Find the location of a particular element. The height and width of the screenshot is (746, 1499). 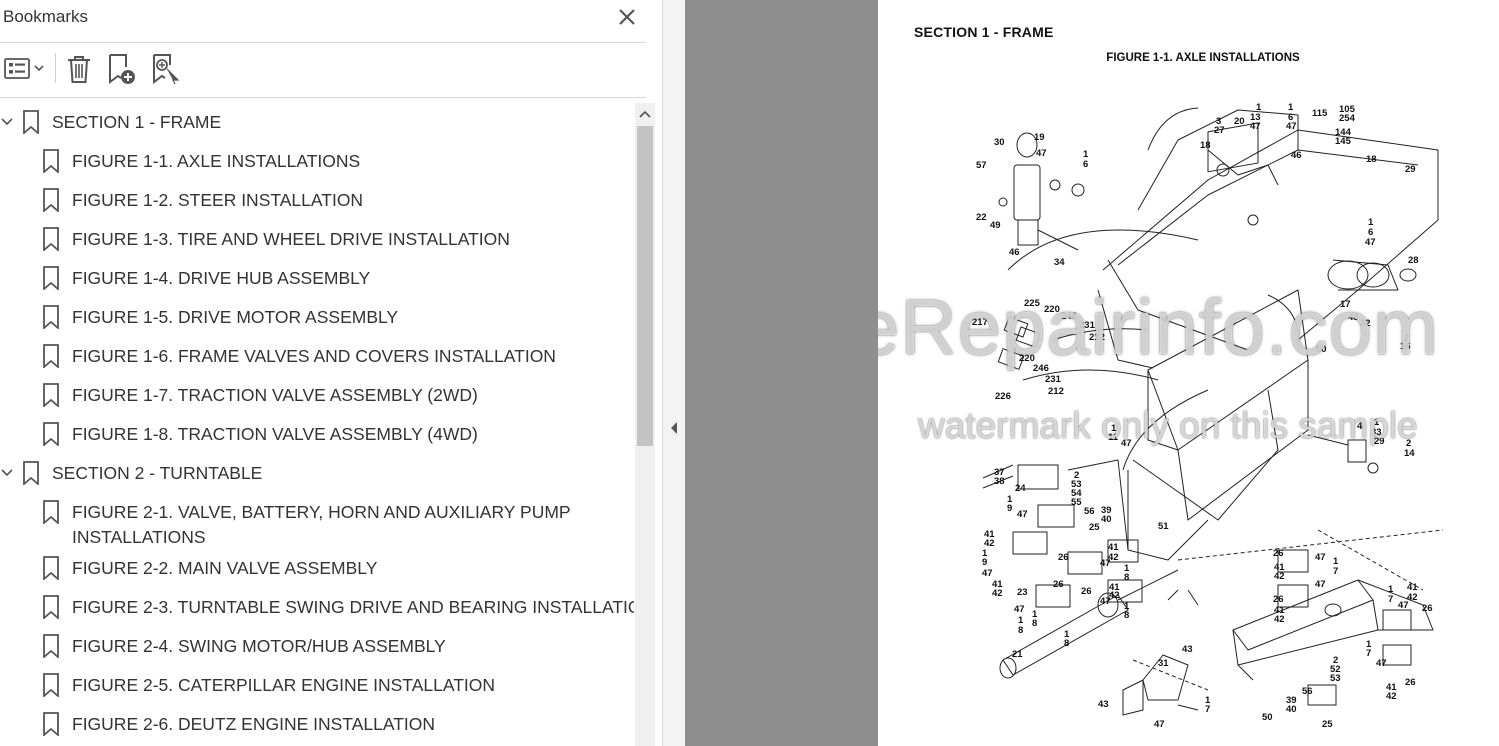

new-bookmark-button is located at coordinates (122, 69).